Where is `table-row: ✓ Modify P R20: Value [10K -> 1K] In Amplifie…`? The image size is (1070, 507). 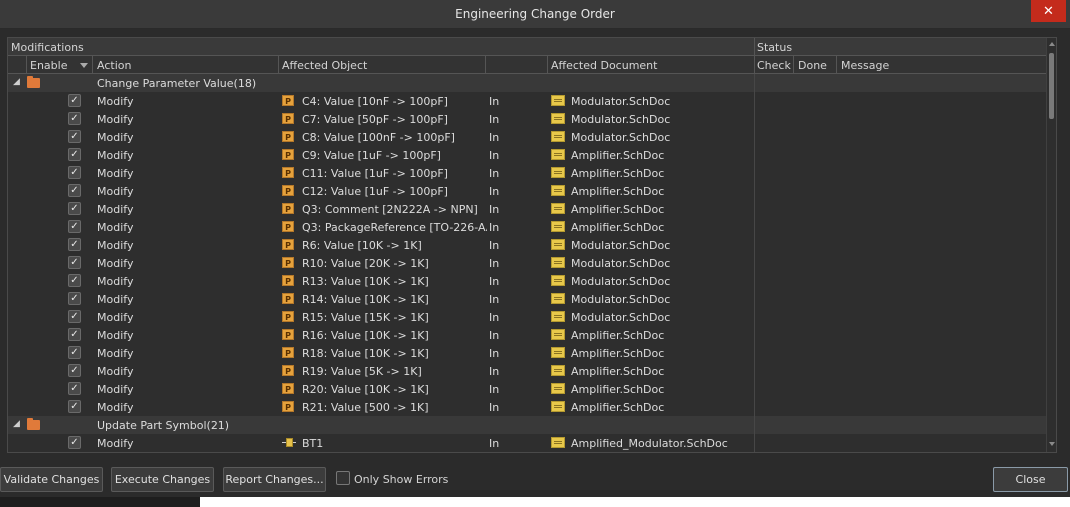 table-row: ✓ Modify P R20: Value [10K -> 1K] In Amplifie… is located at coordinates (527, 389).